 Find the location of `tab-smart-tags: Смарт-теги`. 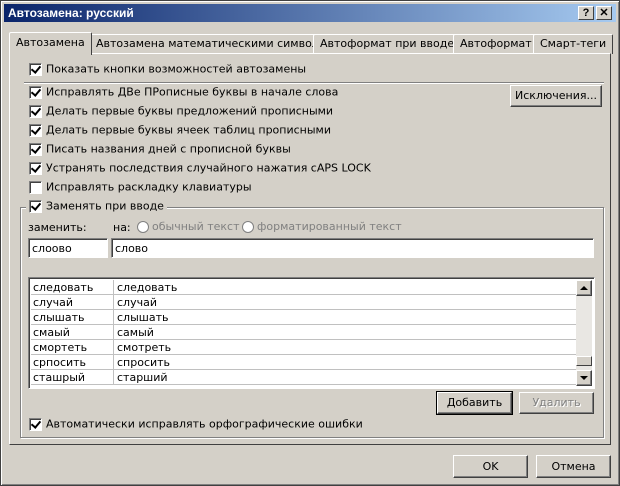

tab-smart-tags: Смарт-теги is located at coordinates (573, 44).